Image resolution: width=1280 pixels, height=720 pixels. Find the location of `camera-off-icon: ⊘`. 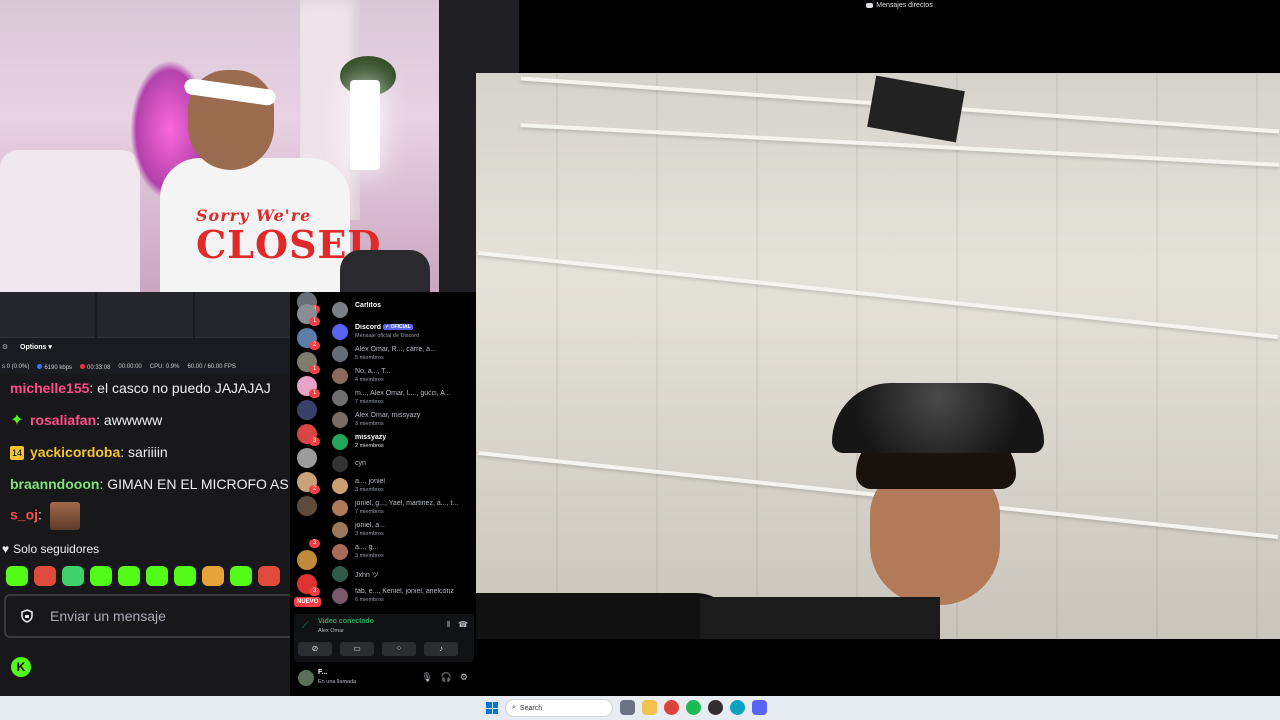

camera-off-icon: ⊘ is located at coordinates (315, 649).